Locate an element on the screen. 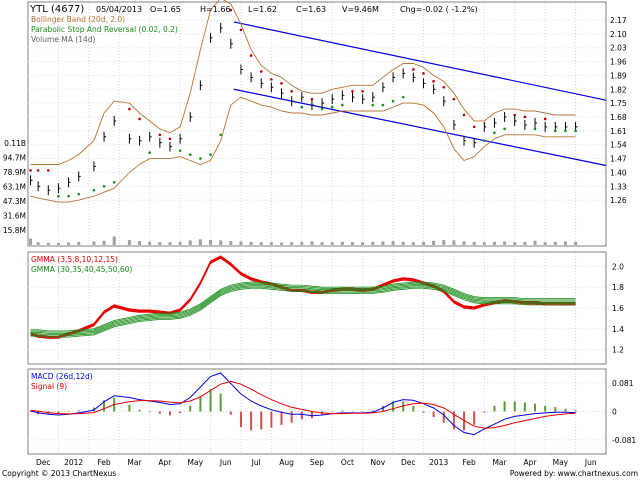  macd-y-tick: 0 is located at coordinates (614, 412).